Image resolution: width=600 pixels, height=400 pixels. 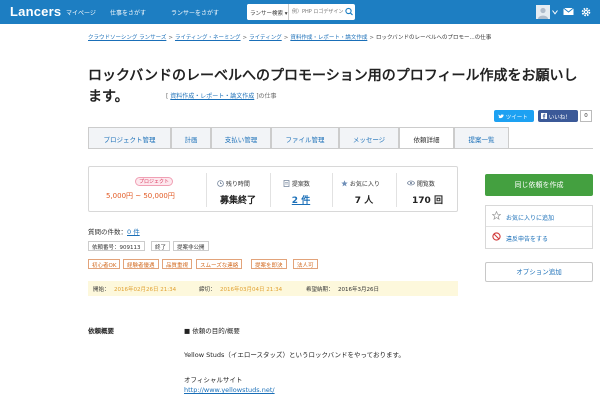 What do you see at coordinates (145, 289) in the screenshot?
I see `start-date: 2016年02月26日 21:34` at bounding box center [145, 289].